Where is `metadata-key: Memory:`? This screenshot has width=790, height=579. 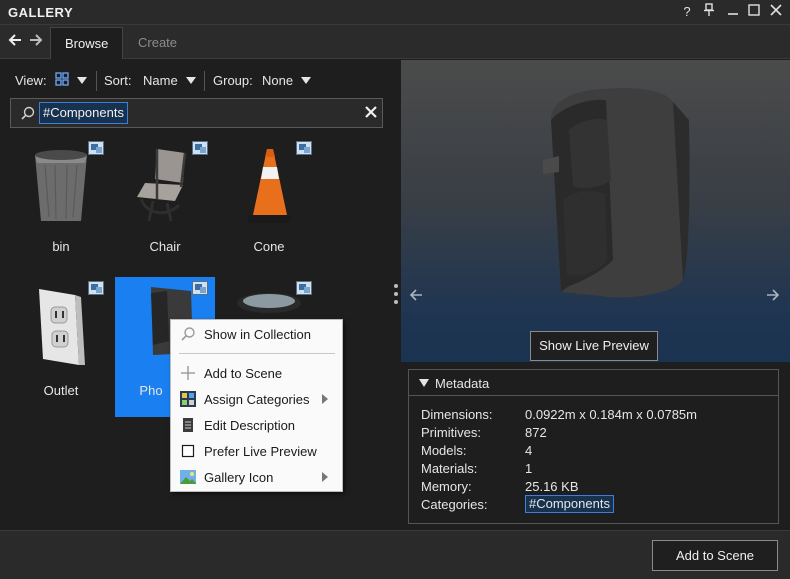 metadata-key: Memory: is located at coordinates (446, 486).